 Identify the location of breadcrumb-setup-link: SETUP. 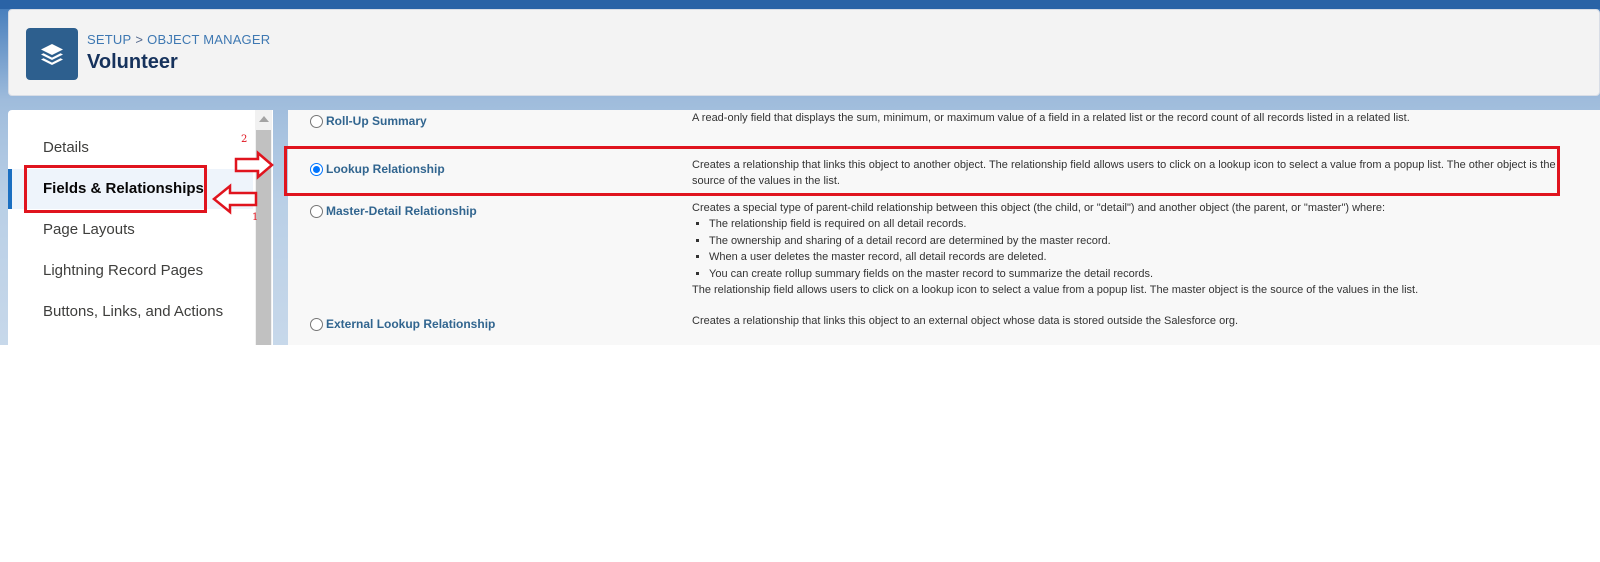
(109, 39).